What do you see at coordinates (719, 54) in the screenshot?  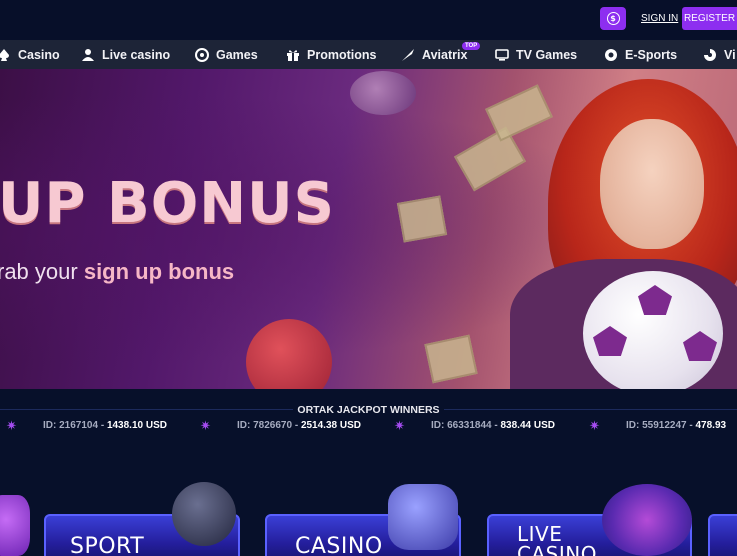 I see `nav-item-virtual: Vi` at bounding box center [719, 54].